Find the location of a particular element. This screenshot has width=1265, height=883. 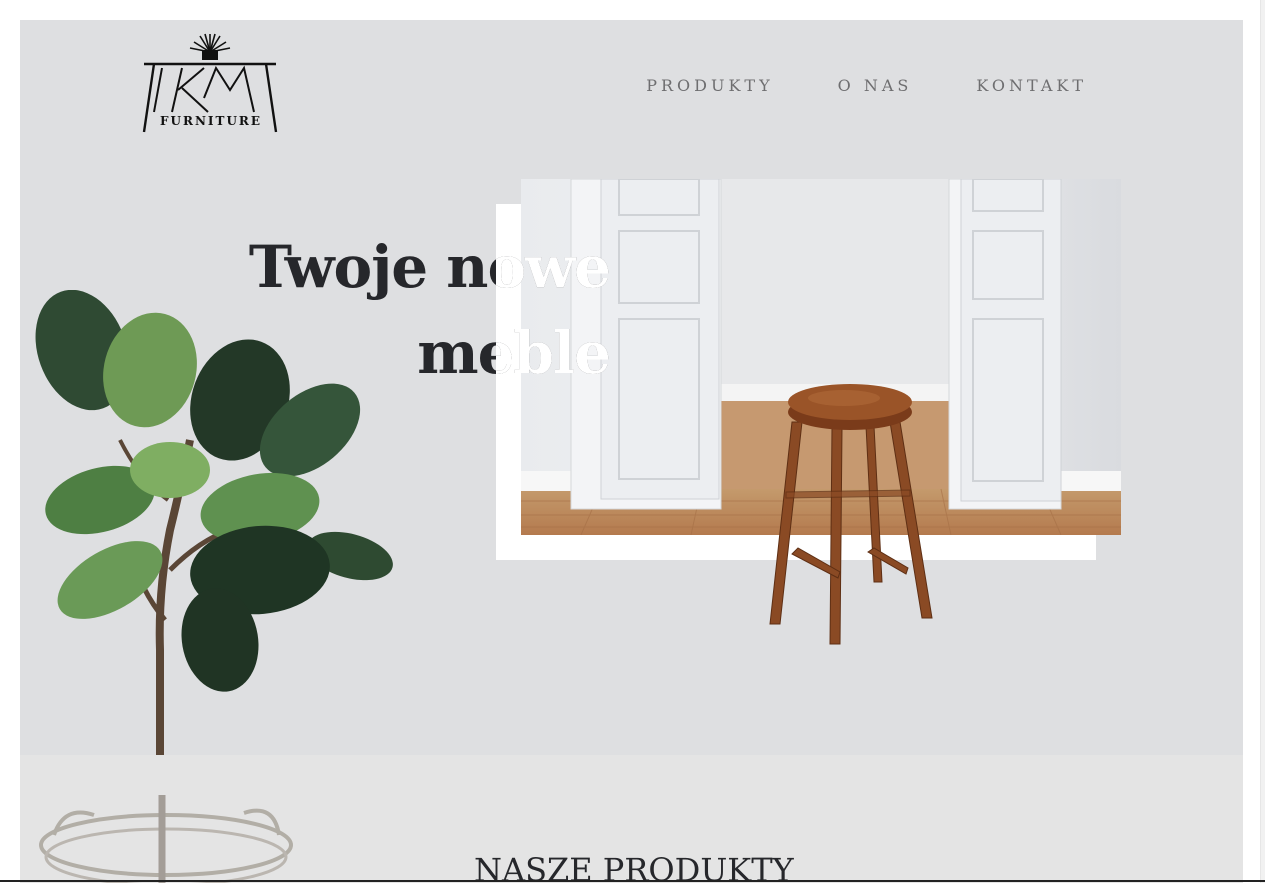

bottom-divider is located at coordinates (632, 881).